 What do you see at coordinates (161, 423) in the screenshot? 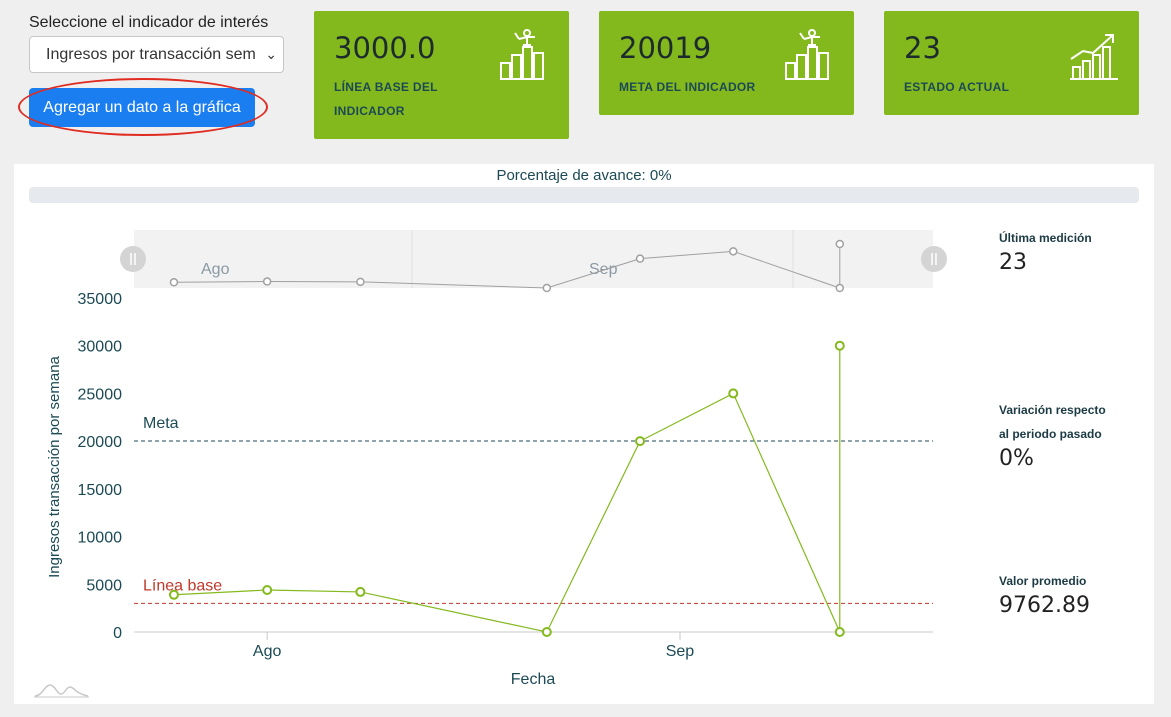
I see `meta-line-label: Meta` at bounding box center [161, 423].